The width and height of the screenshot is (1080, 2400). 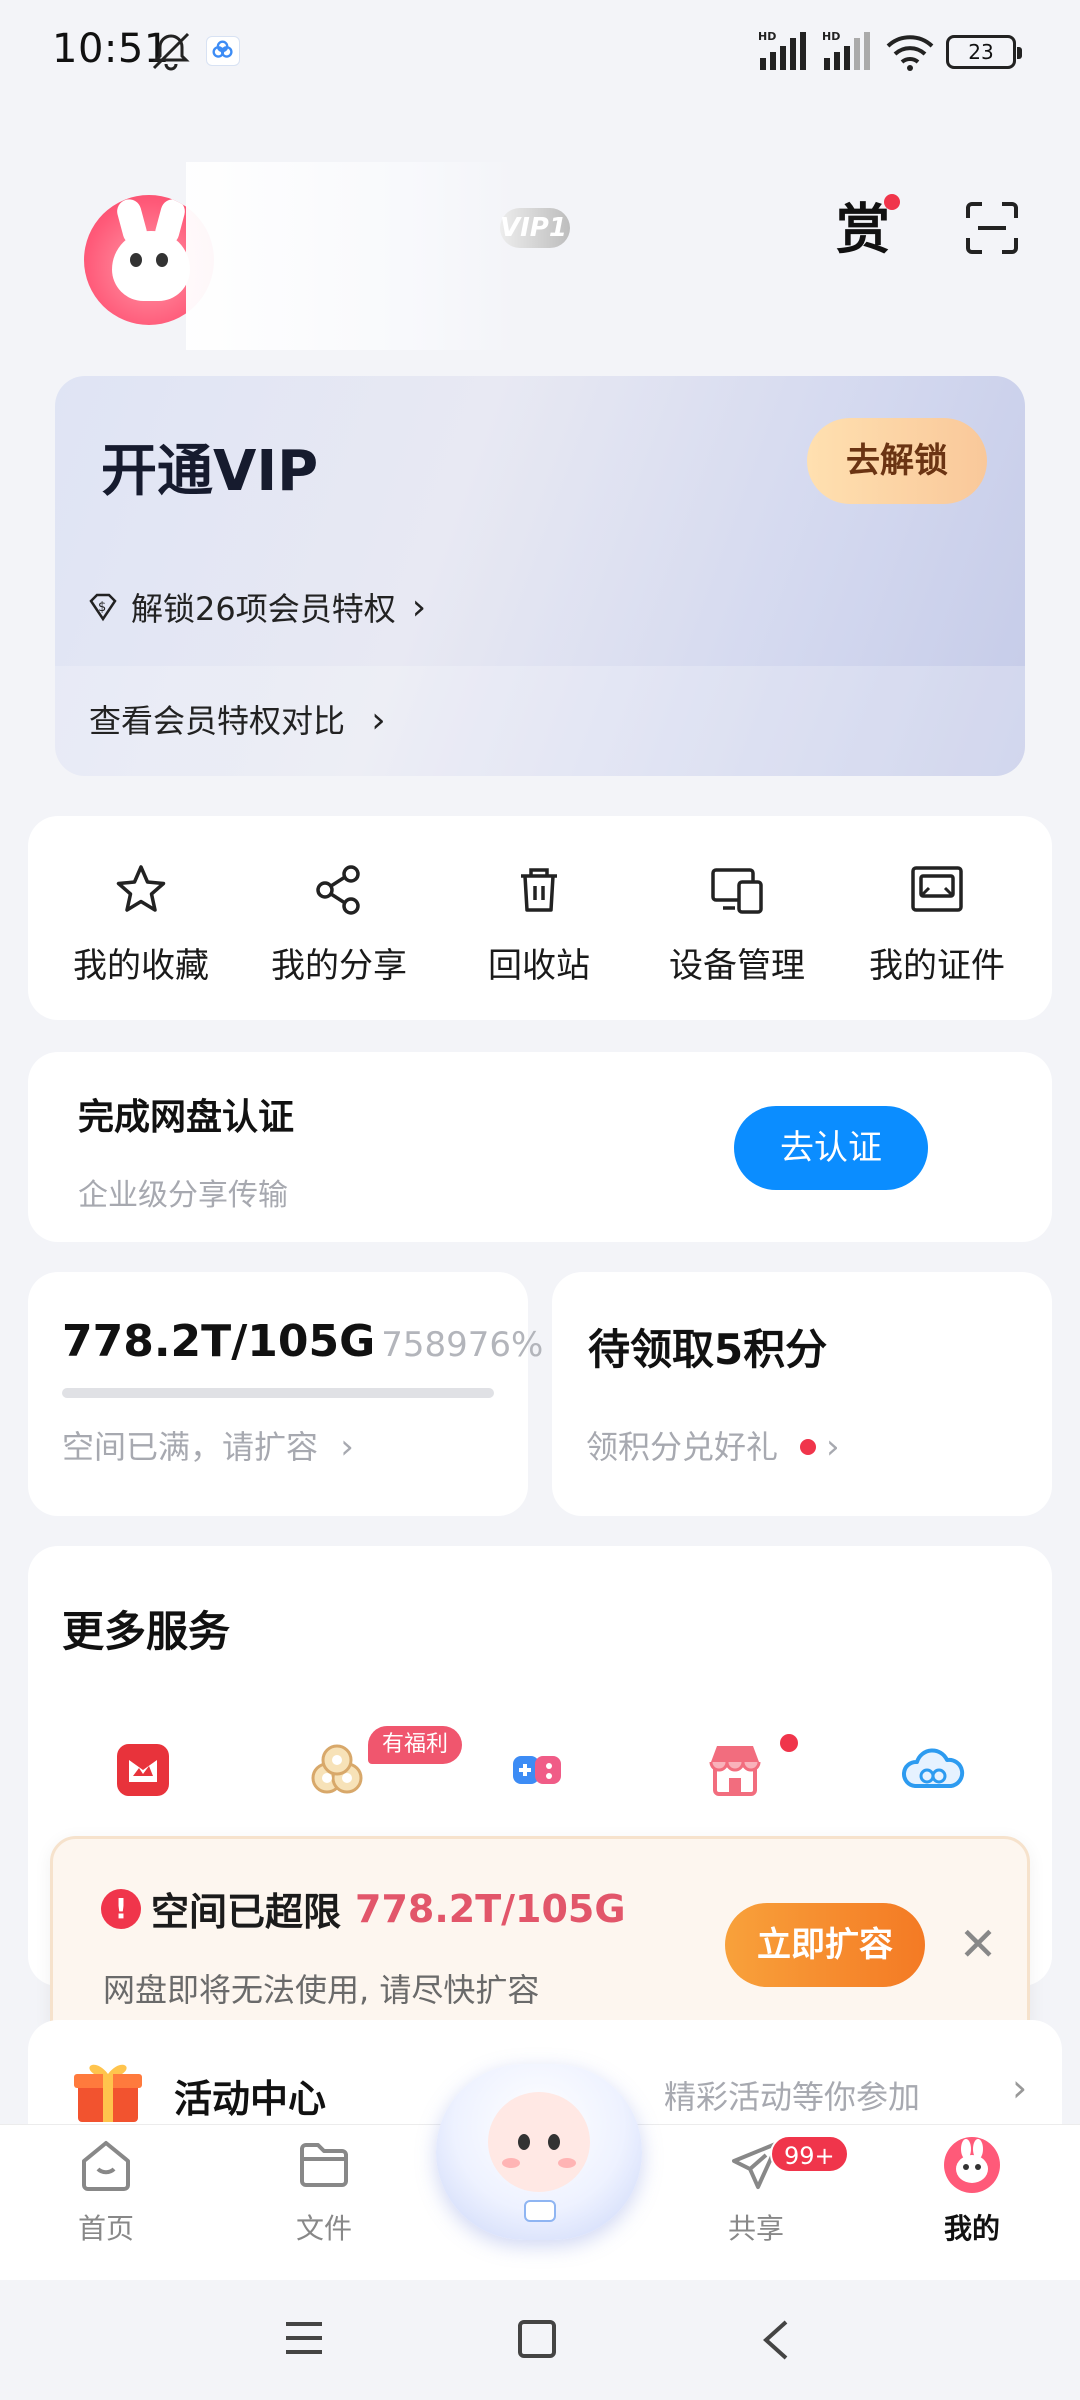 I want to click on storage-percent: 758976%, so click(x=462, y=1345).